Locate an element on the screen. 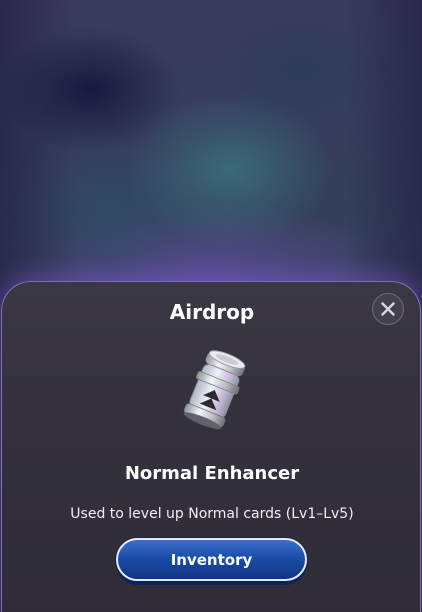  inventory-button-label: Inventory is located at coordinates (211, 559).